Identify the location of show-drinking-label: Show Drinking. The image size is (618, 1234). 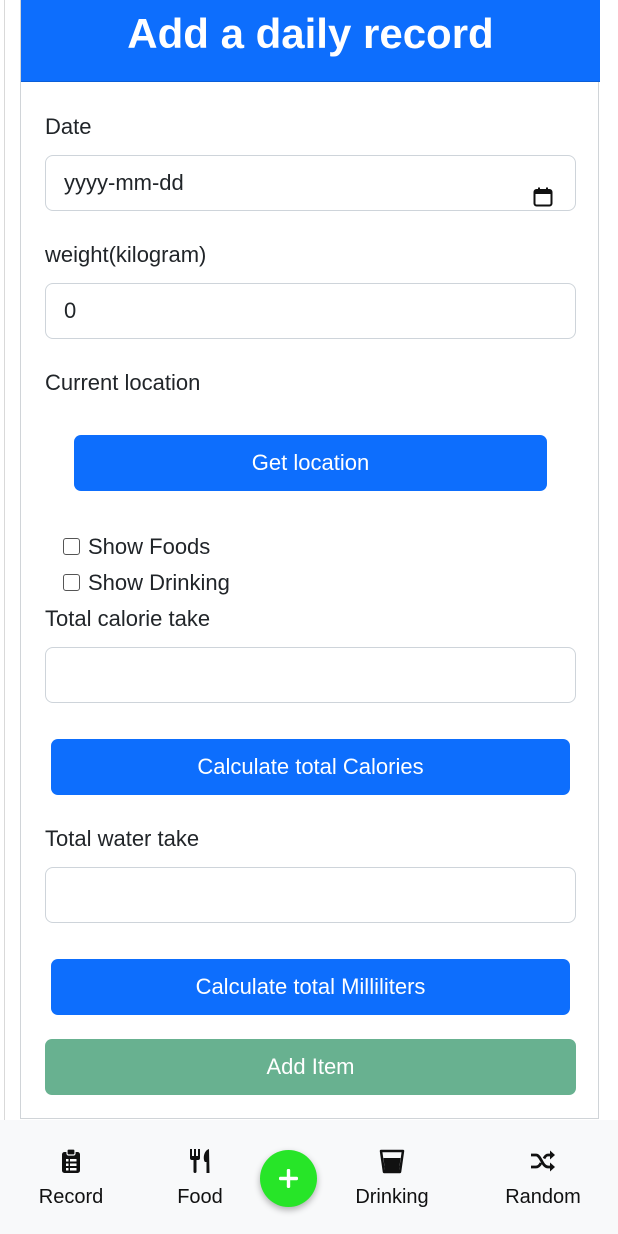
(159, 582).